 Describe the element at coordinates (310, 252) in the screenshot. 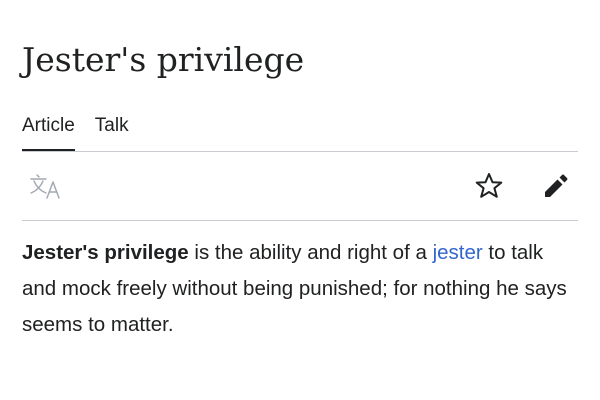

I see `lead-text-1: is the ability and right of a` at that location.